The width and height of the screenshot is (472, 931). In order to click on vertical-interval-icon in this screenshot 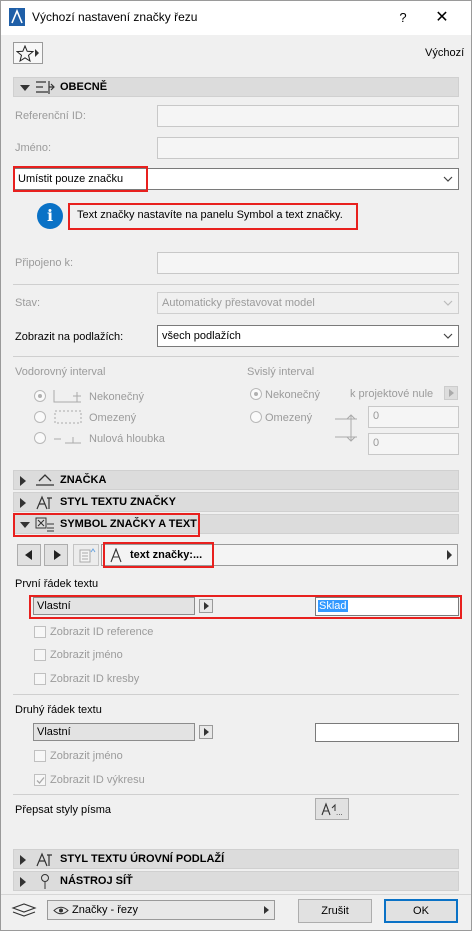, I will do `click(346, 428)`.